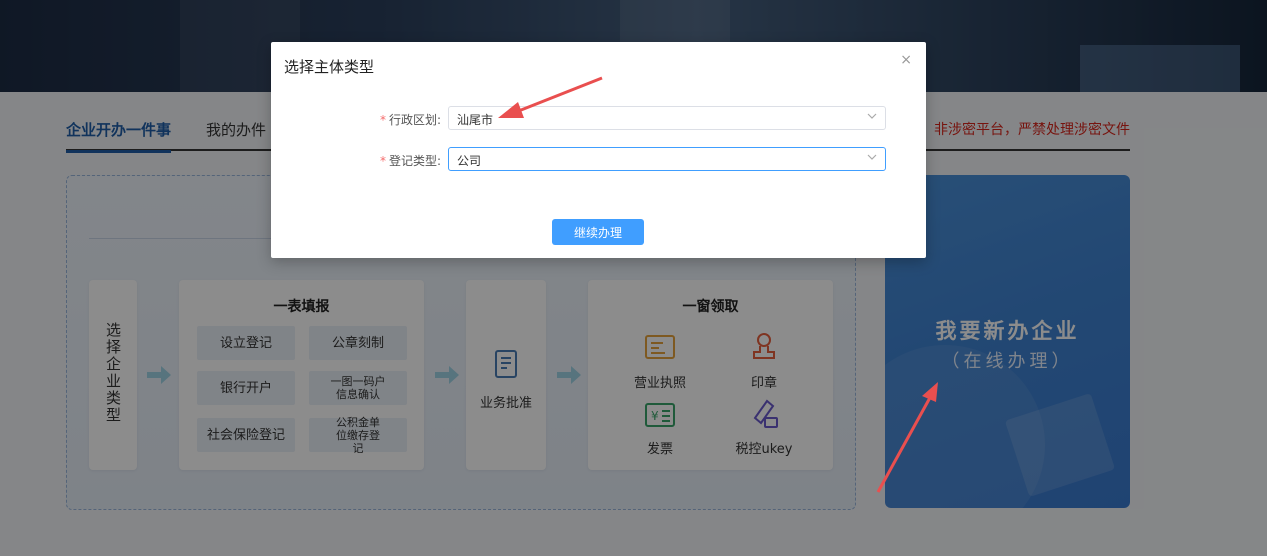 The width and height of the screenshot is (1267, 556). What do you see at coordinates (475, 120) in the screenshot?
I see `region-value: 汕尾市` at bounding box center [475, 120].